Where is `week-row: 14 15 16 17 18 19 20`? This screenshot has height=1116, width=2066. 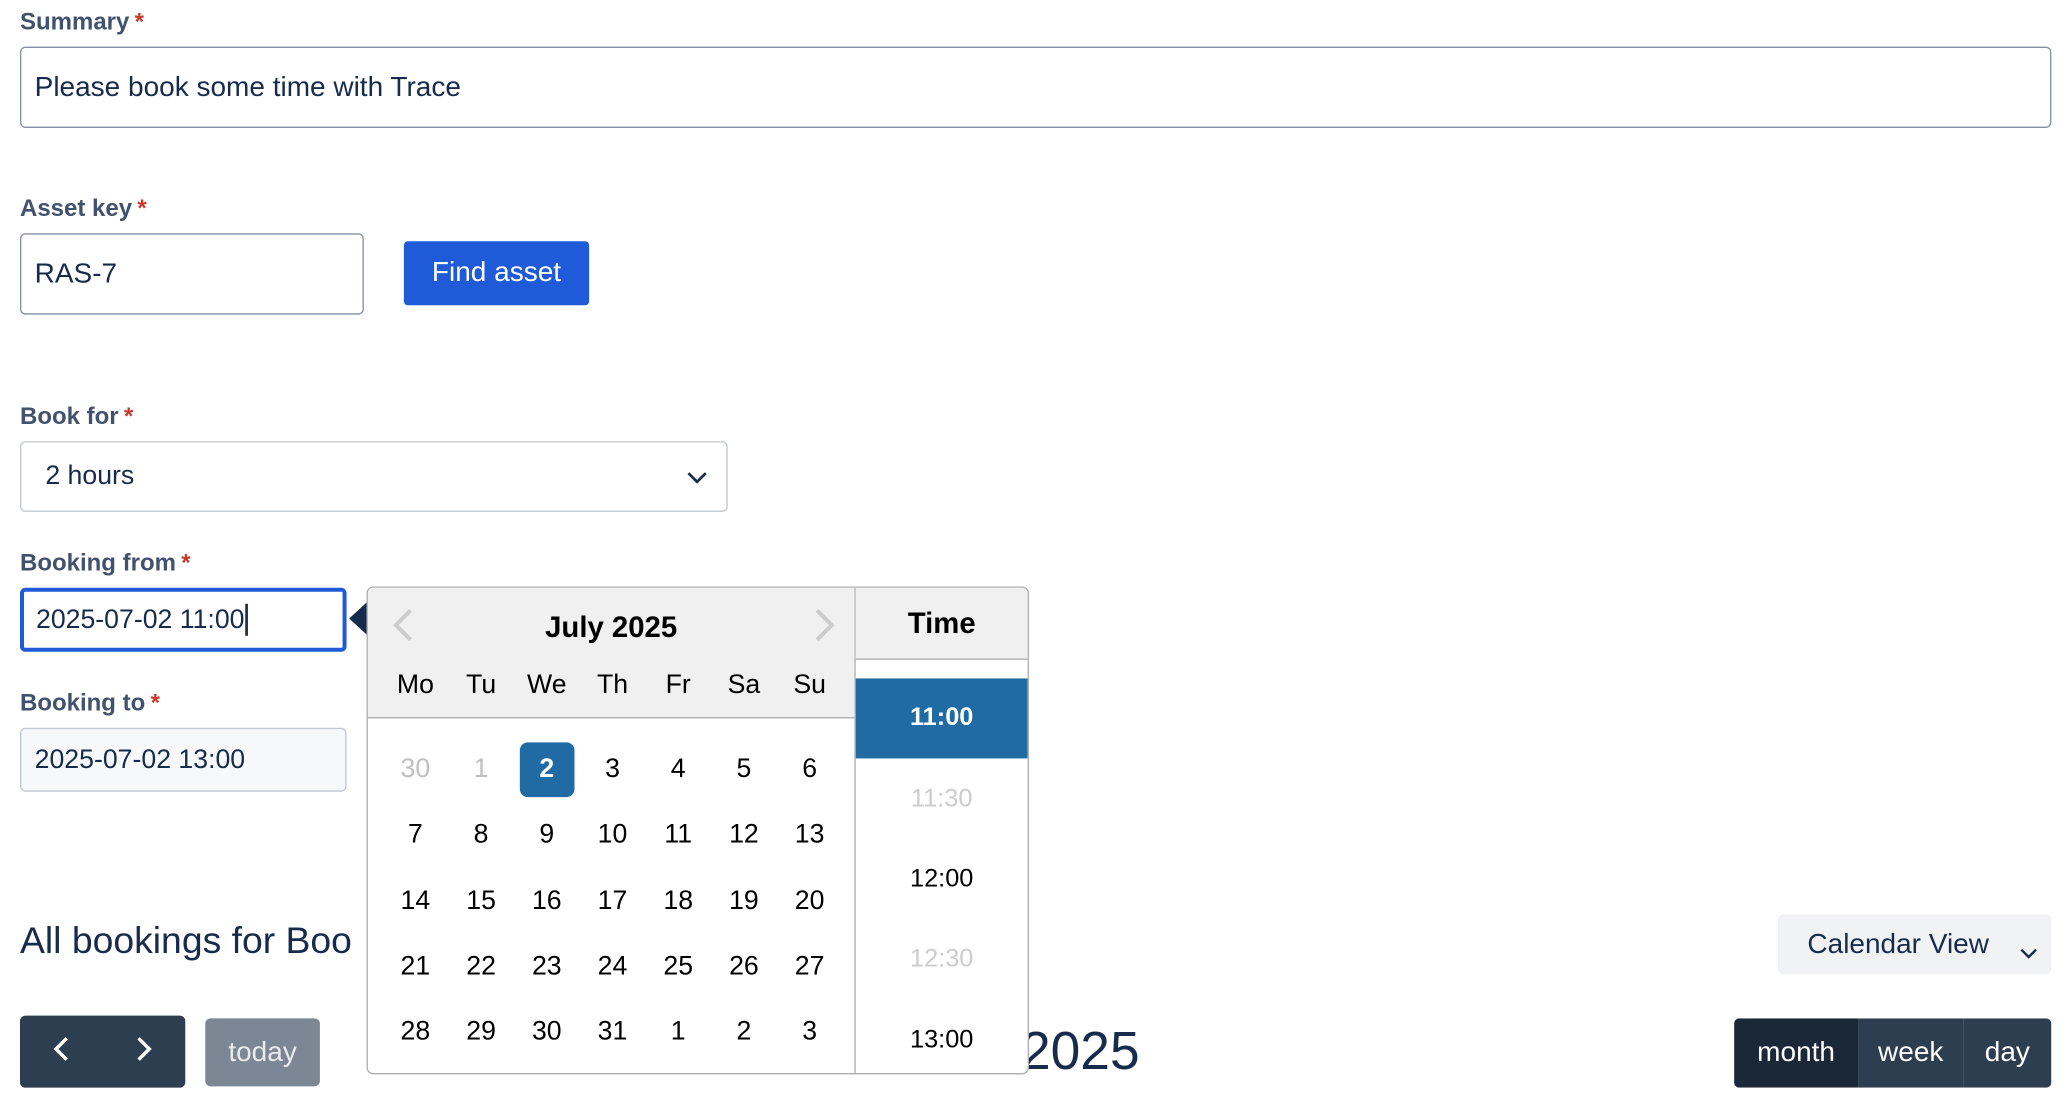 week-row: 14 15 16 17 18 19 20 is located at coordinates (613, 902).